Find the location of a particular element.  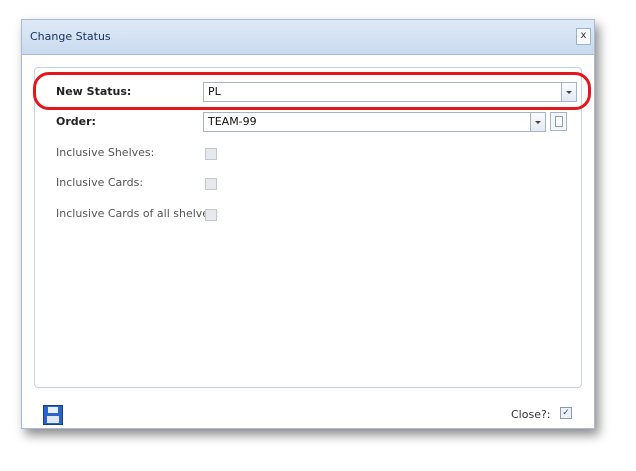

order-row: Order: TEAM-99 is located at coordinates (316, 122).